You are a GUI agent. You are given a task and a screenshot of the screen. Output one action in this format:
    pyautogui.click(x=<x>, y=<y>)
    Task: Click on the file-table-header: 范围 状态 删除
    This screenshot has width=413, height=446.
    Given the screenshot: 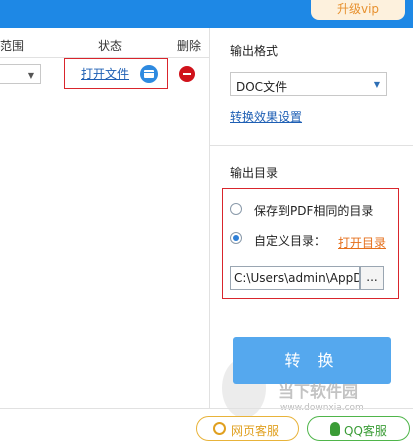 What is the action you would take?
    pyautogui.click(x=104, y=43)
    